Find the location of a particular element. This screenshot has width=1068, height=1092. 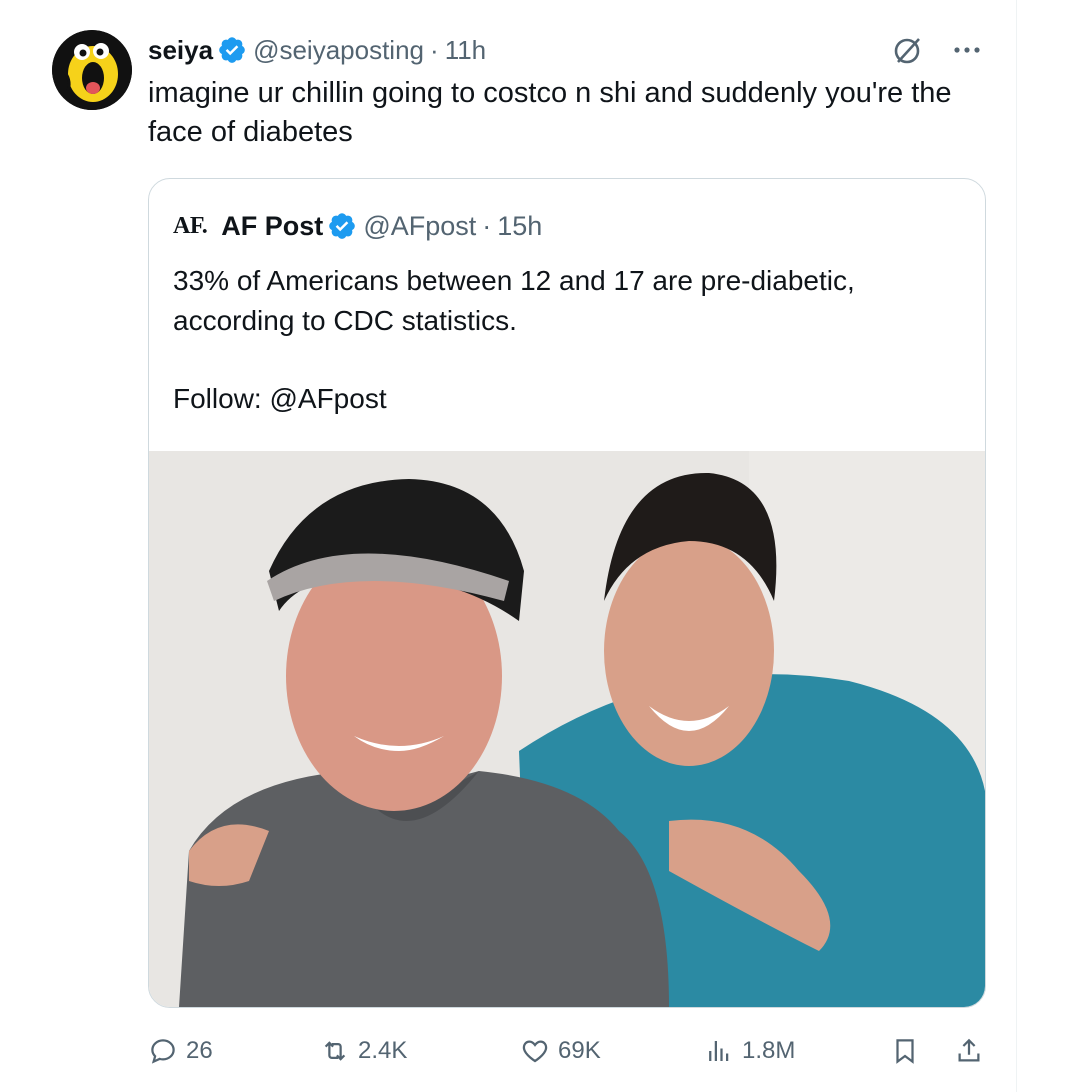

share-button is located at coordinates (973, 1051).